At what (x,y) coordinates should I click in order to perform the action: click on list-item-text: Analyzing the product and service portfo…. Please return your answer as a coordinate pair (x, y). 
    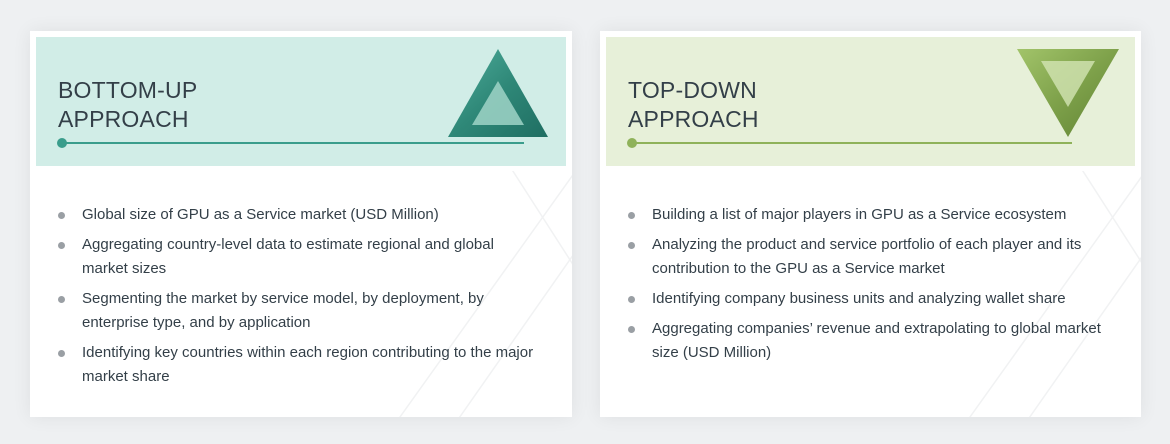
    Looking at the image, I should click on (867, 256).